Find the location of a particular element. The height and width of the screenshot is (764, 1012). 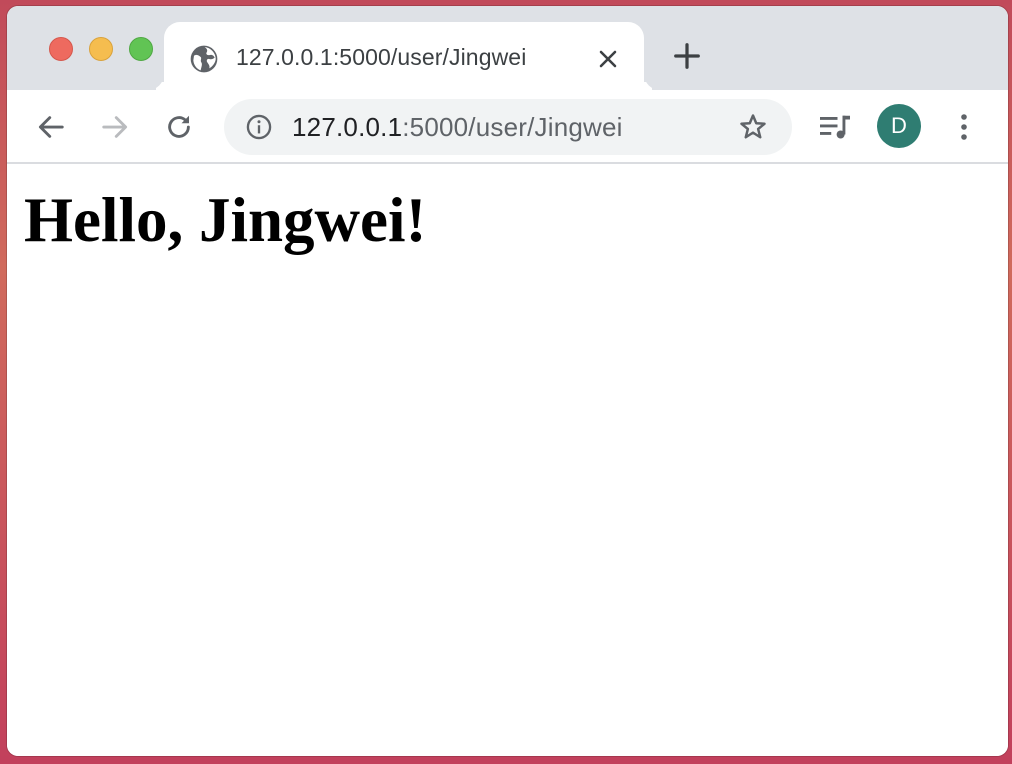

bookmark-star-icon is located at coordinates (753, 127).